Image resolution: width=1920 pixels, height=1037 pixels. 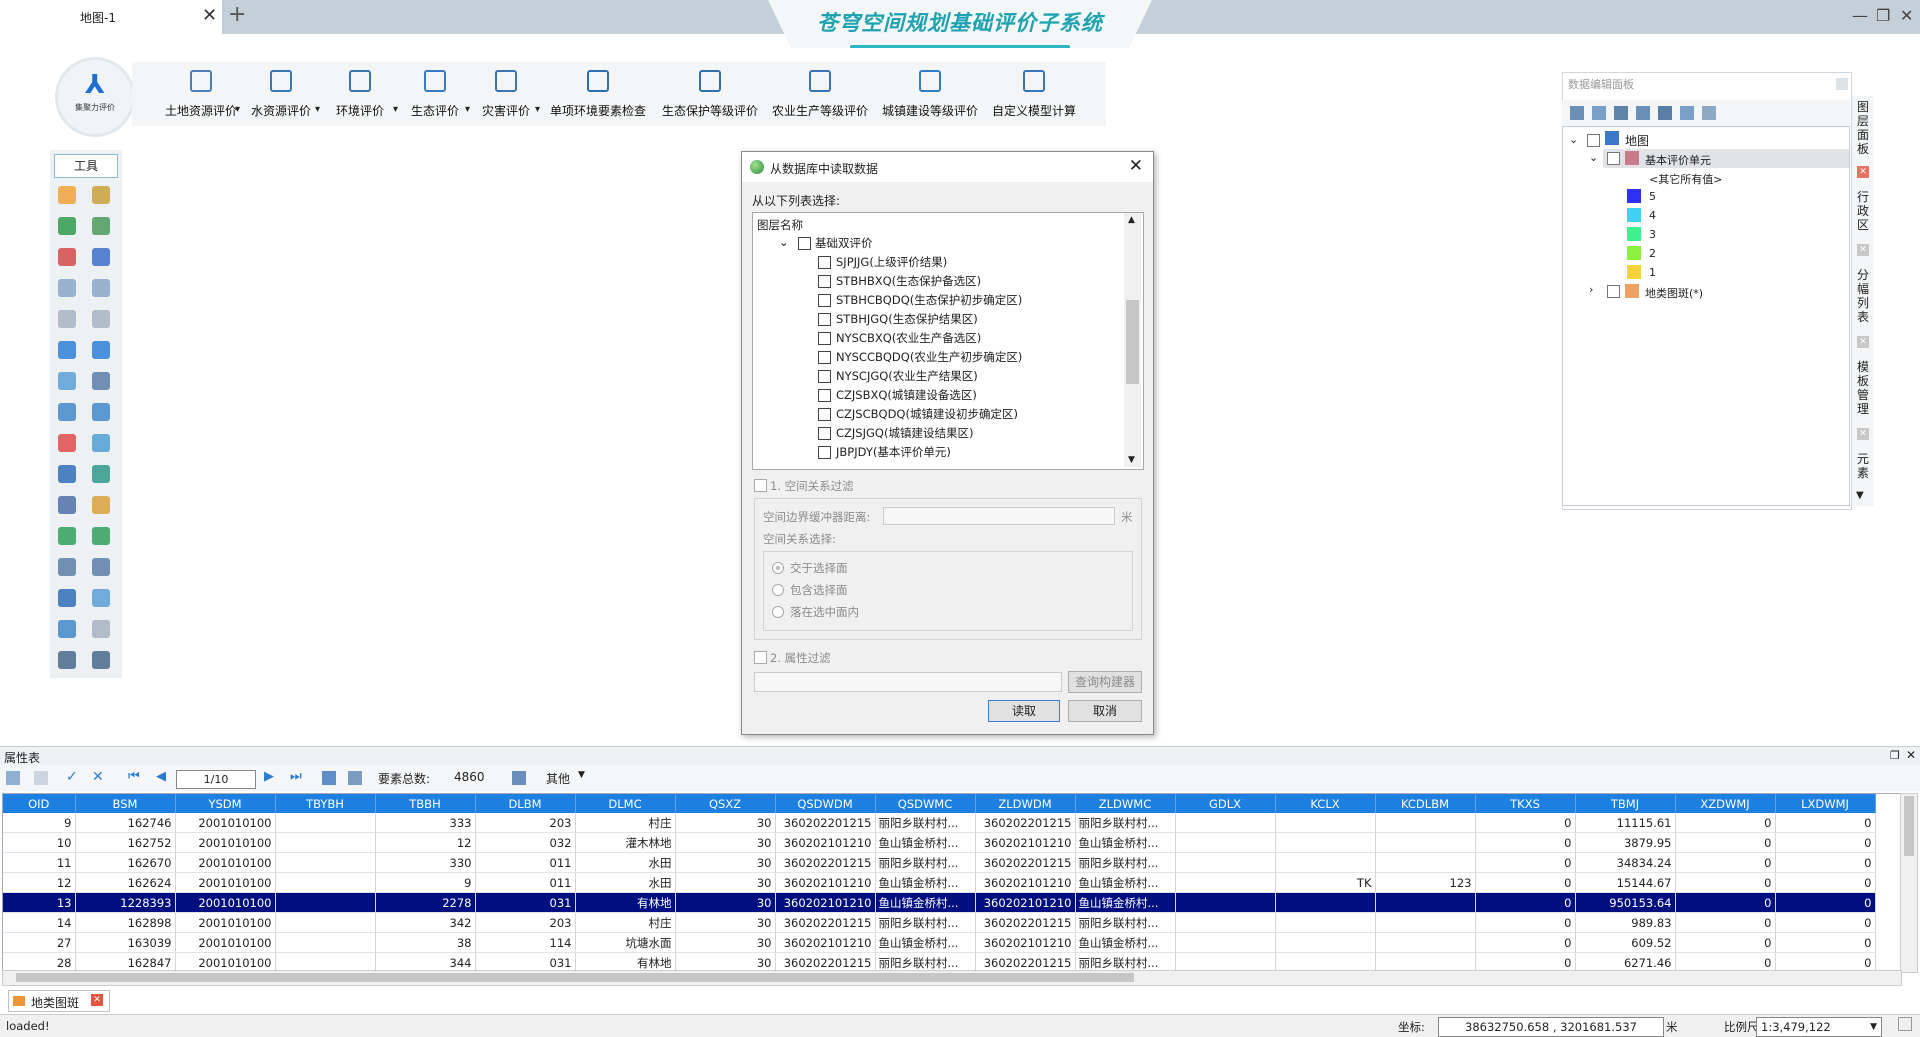 I want to click on layer-list-item: CZJSJGQ(城镇建设结果区), so click(x=904, y=433).